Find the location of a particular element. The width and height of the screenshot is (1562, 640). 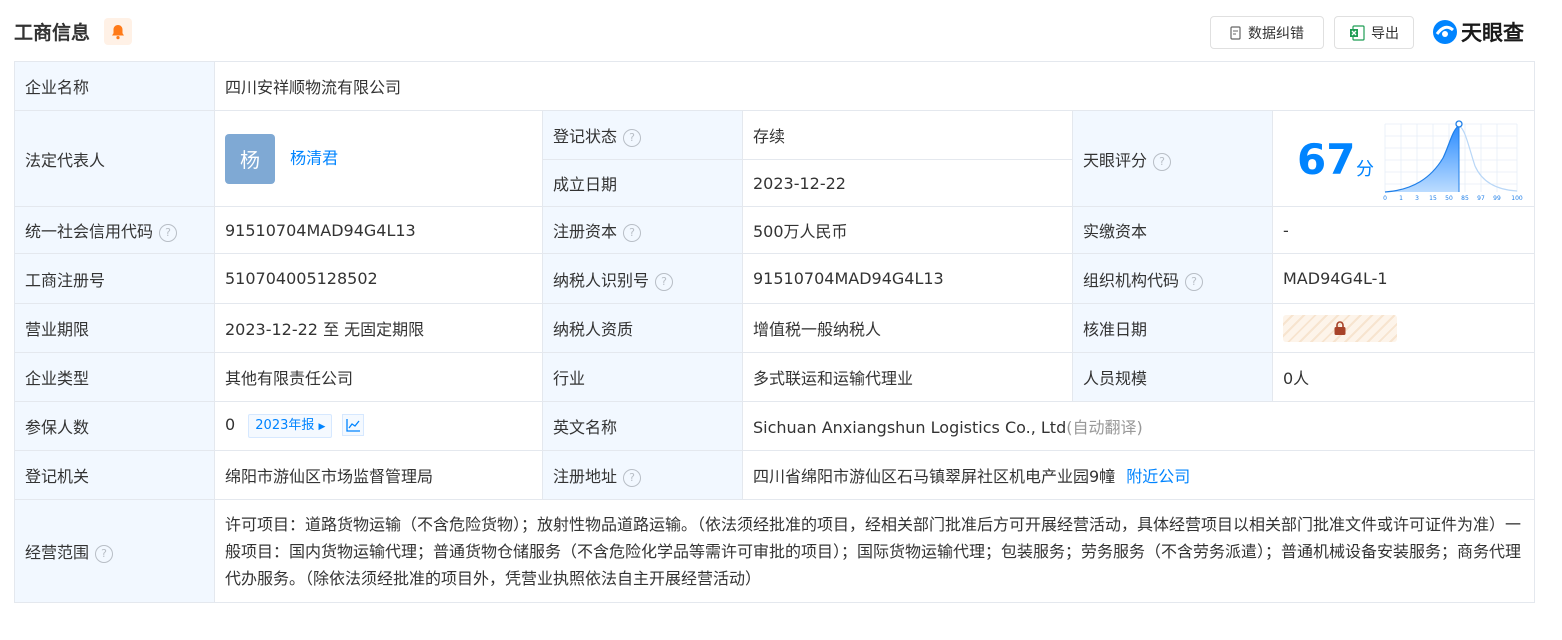

business-term-value: 2023-12-22 至 无固定期限 is located at coordinates (378, 328).